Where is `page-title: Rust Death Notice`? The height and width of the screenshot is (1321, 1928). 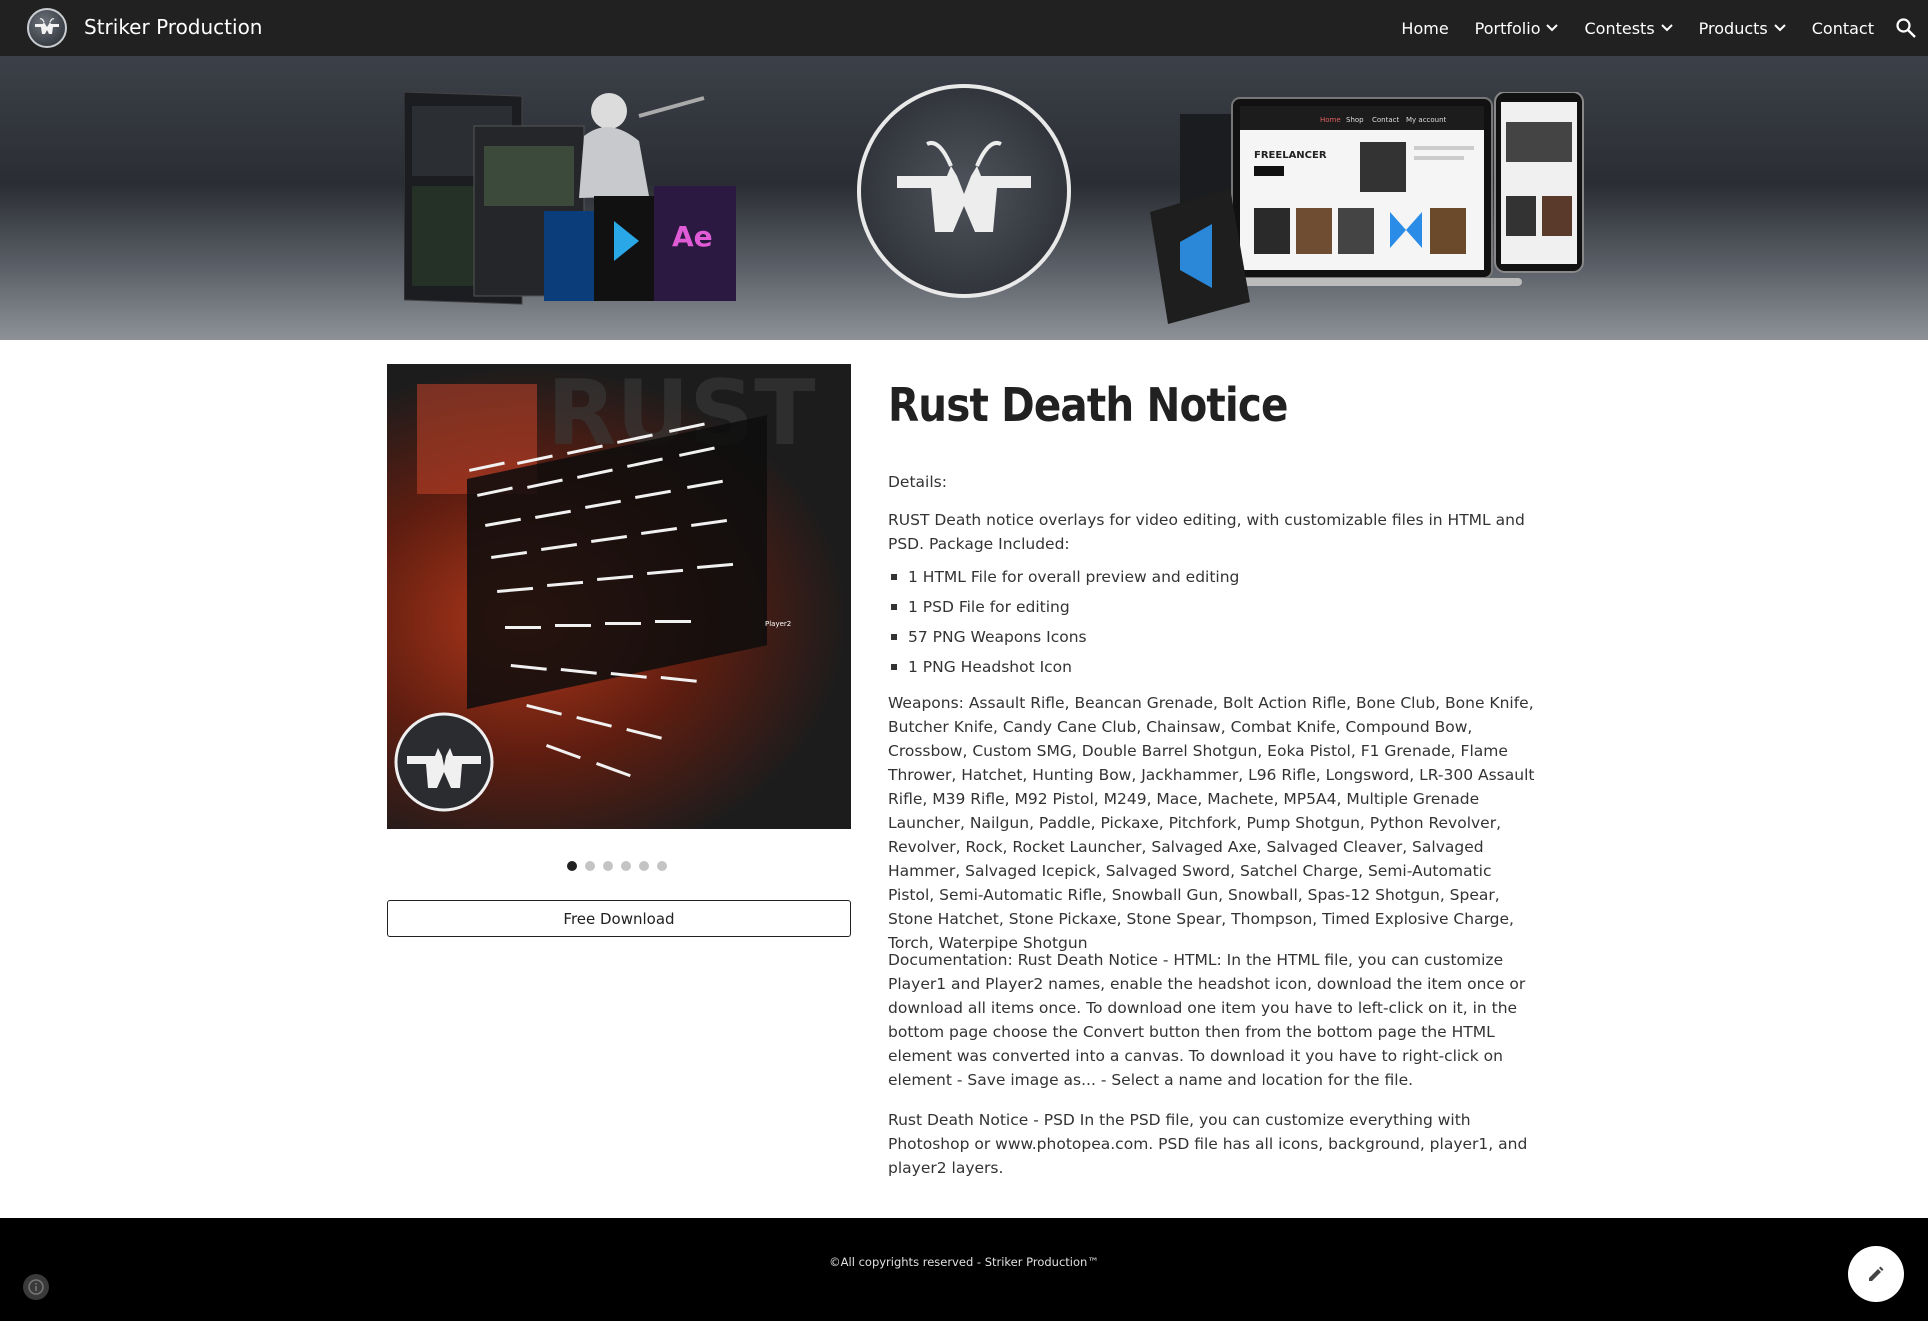
page-title: Rust Death Notice is located at coordinates (1088, 405).